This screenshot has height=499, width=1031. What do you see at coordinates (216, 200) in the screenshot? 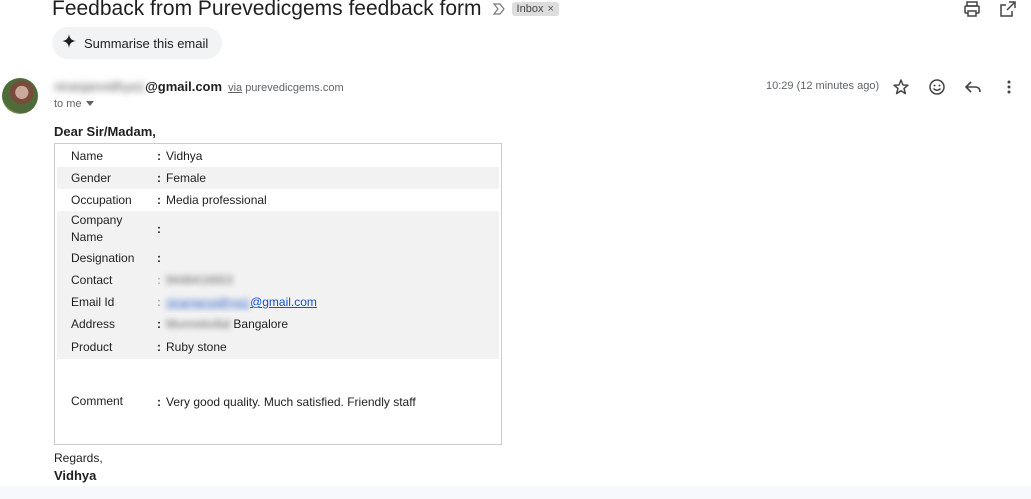
I see `field-value: Media professional` at bounding box center [216, 200].